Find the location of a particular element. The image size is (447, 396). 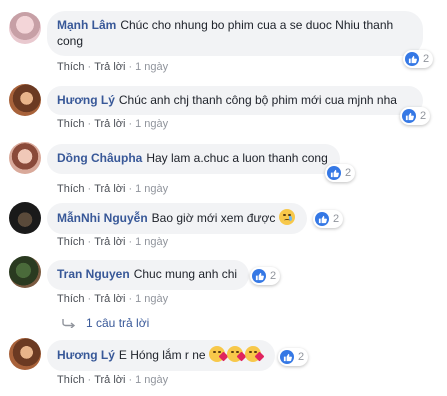

reply-count-label: 1 câu trả lời is located at coordinates (117, 323).